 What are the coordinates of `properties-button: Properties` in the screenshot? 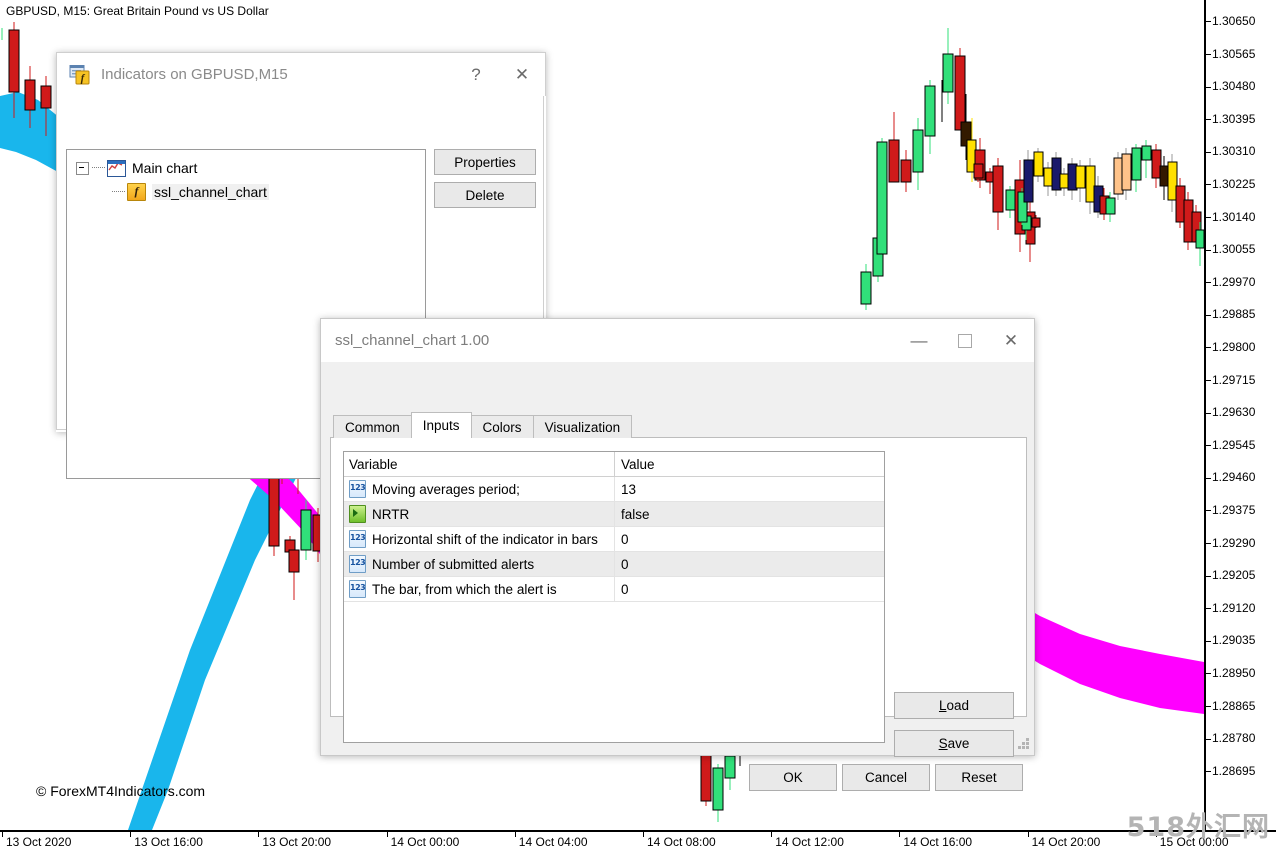 It's located at (485, 162).